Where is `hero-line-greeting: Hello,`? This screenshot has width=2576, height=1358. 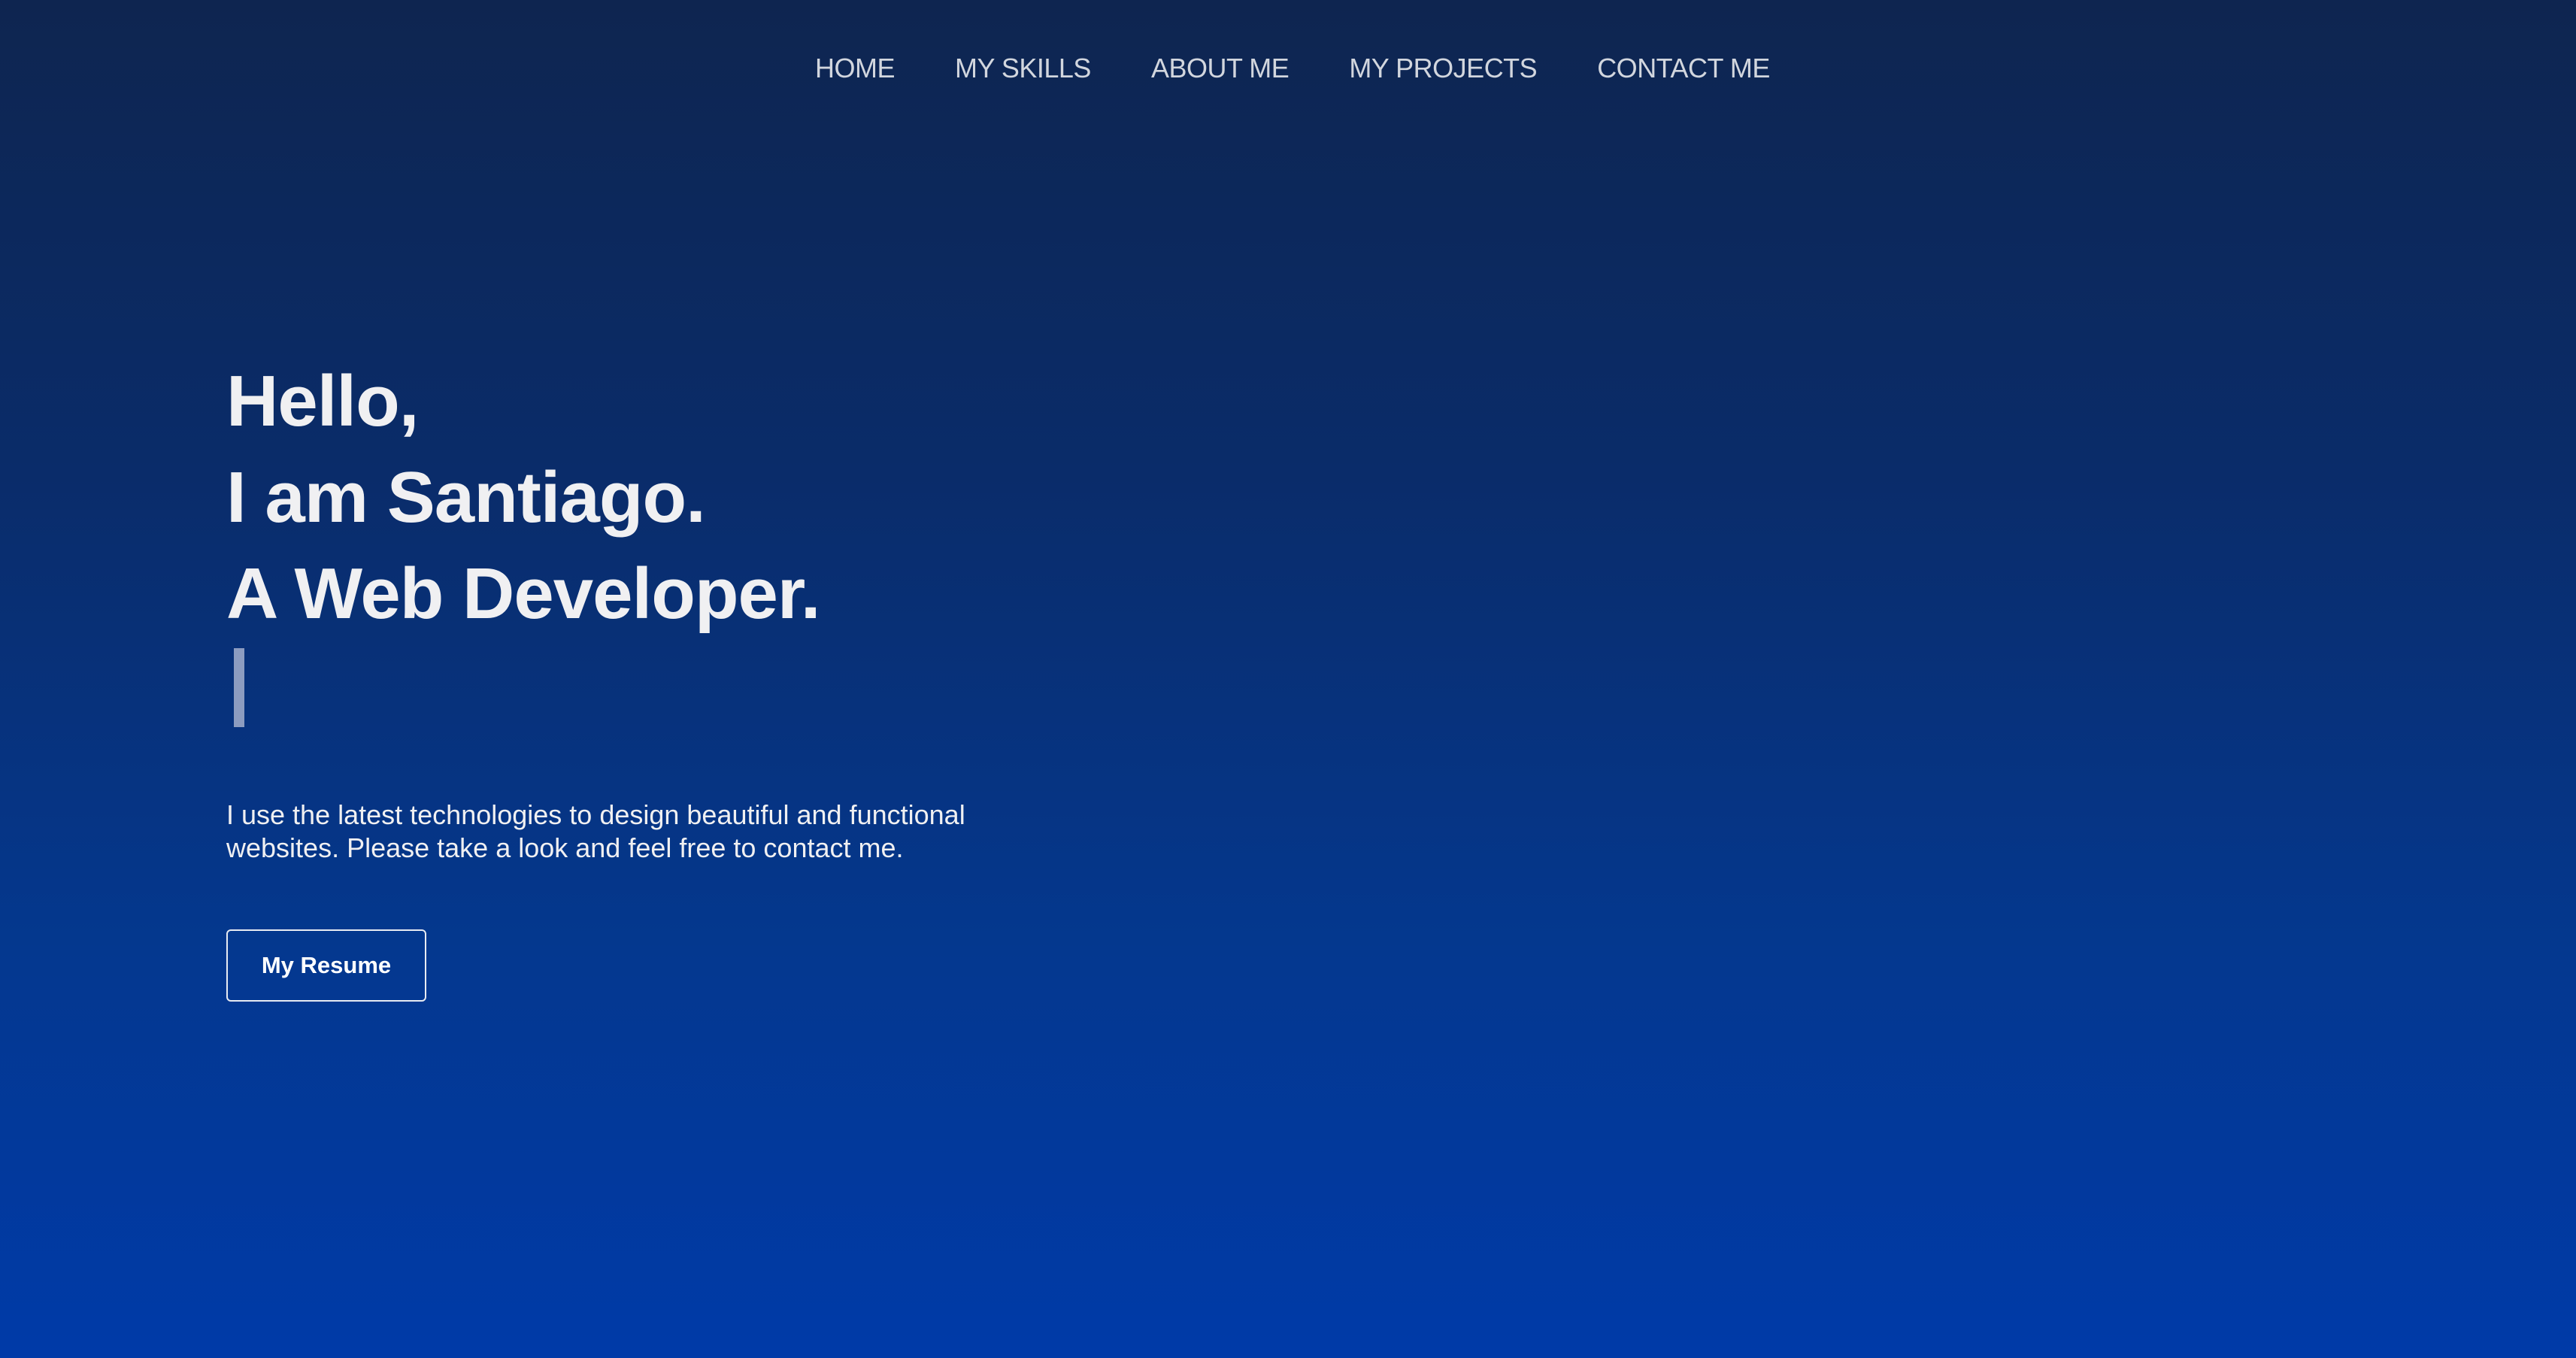 hero-line-greeting: Hello, is located at coordinates (322, 401).